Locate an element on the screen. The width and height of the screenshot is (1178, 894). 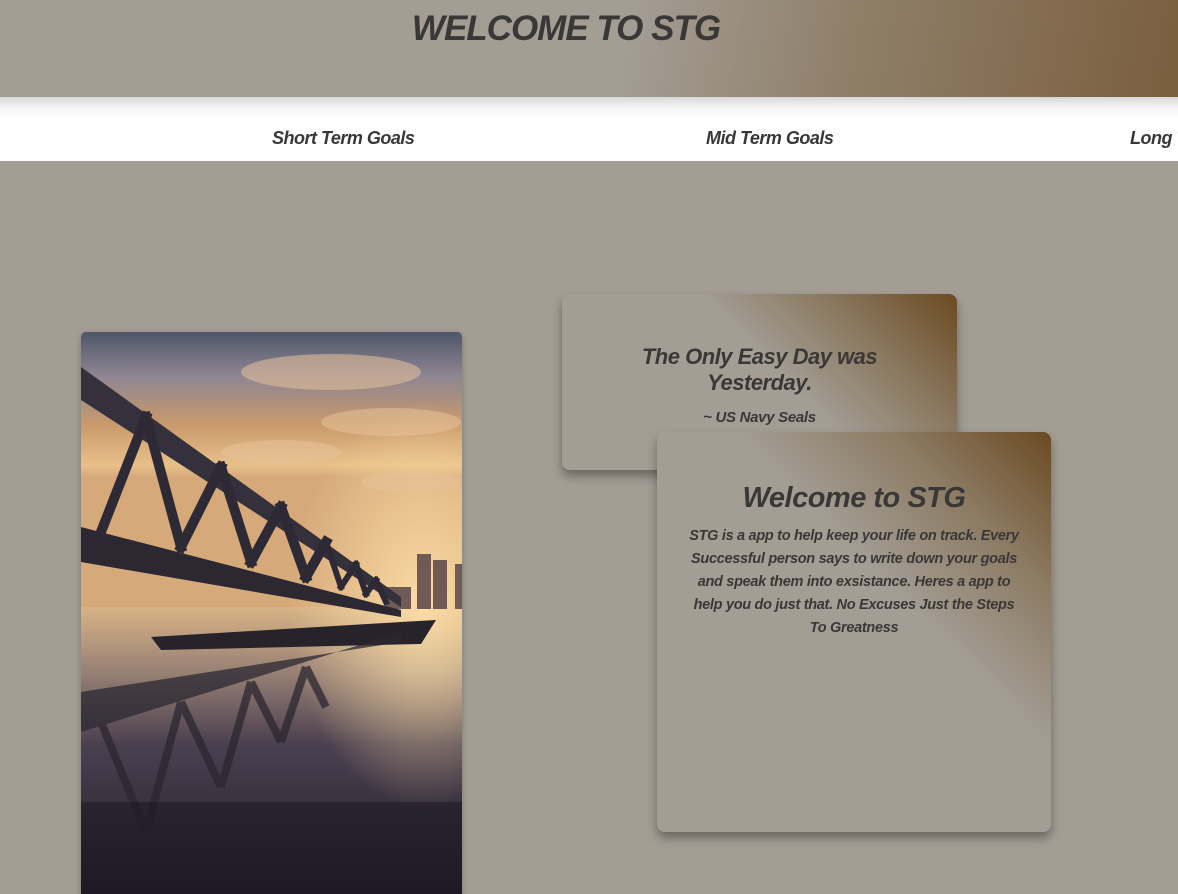
welcome-title: Welcome to STG is located at coordinates (854, 498).